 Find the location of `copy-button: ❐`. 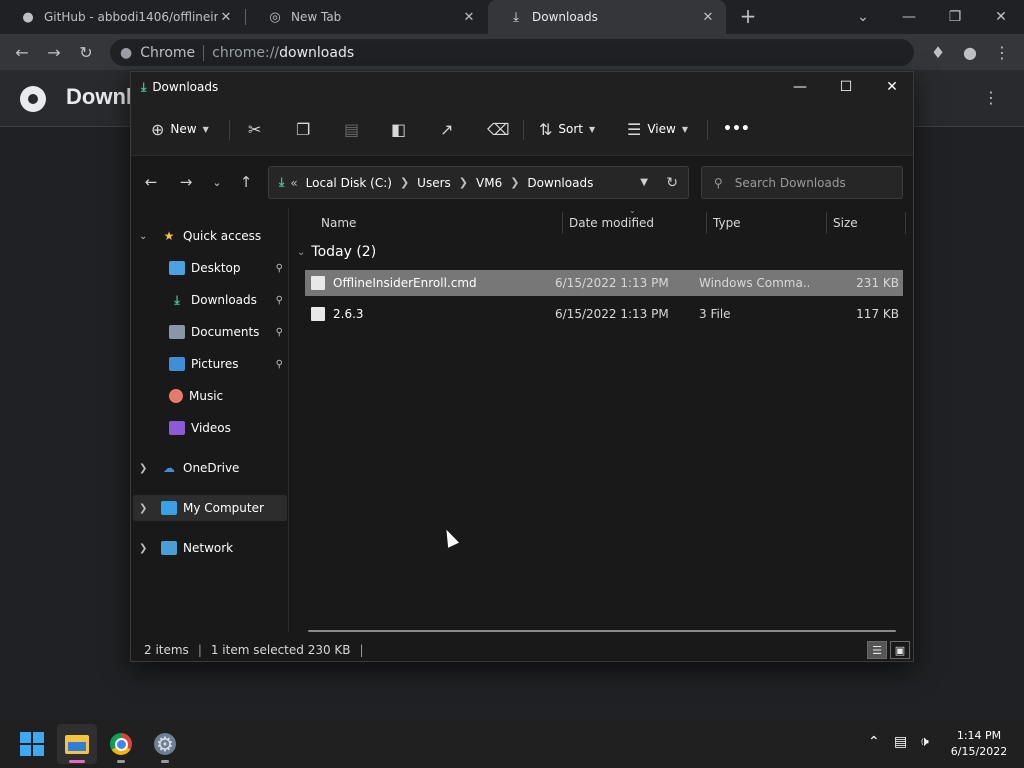

copy-button: ❐ is located at coordinates (306, 129).